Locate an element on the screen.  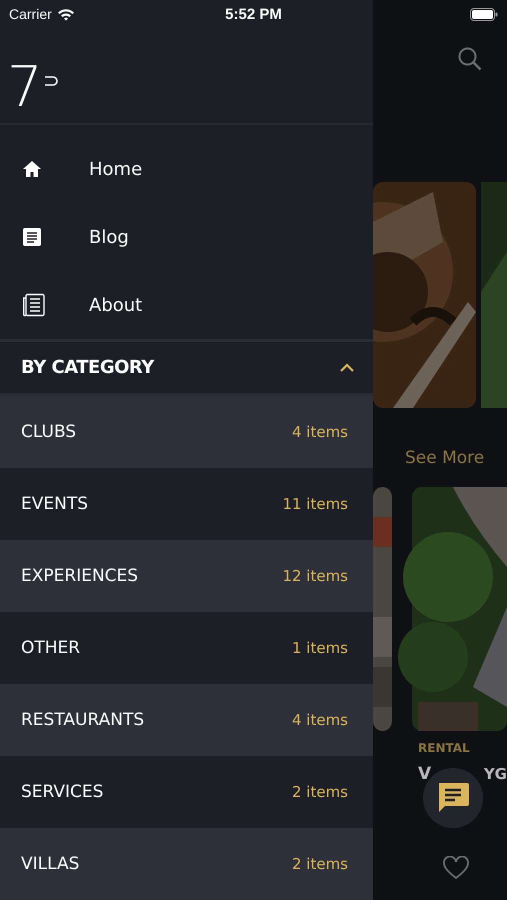
see-more-link: See More is located at coordinates (444, 458).